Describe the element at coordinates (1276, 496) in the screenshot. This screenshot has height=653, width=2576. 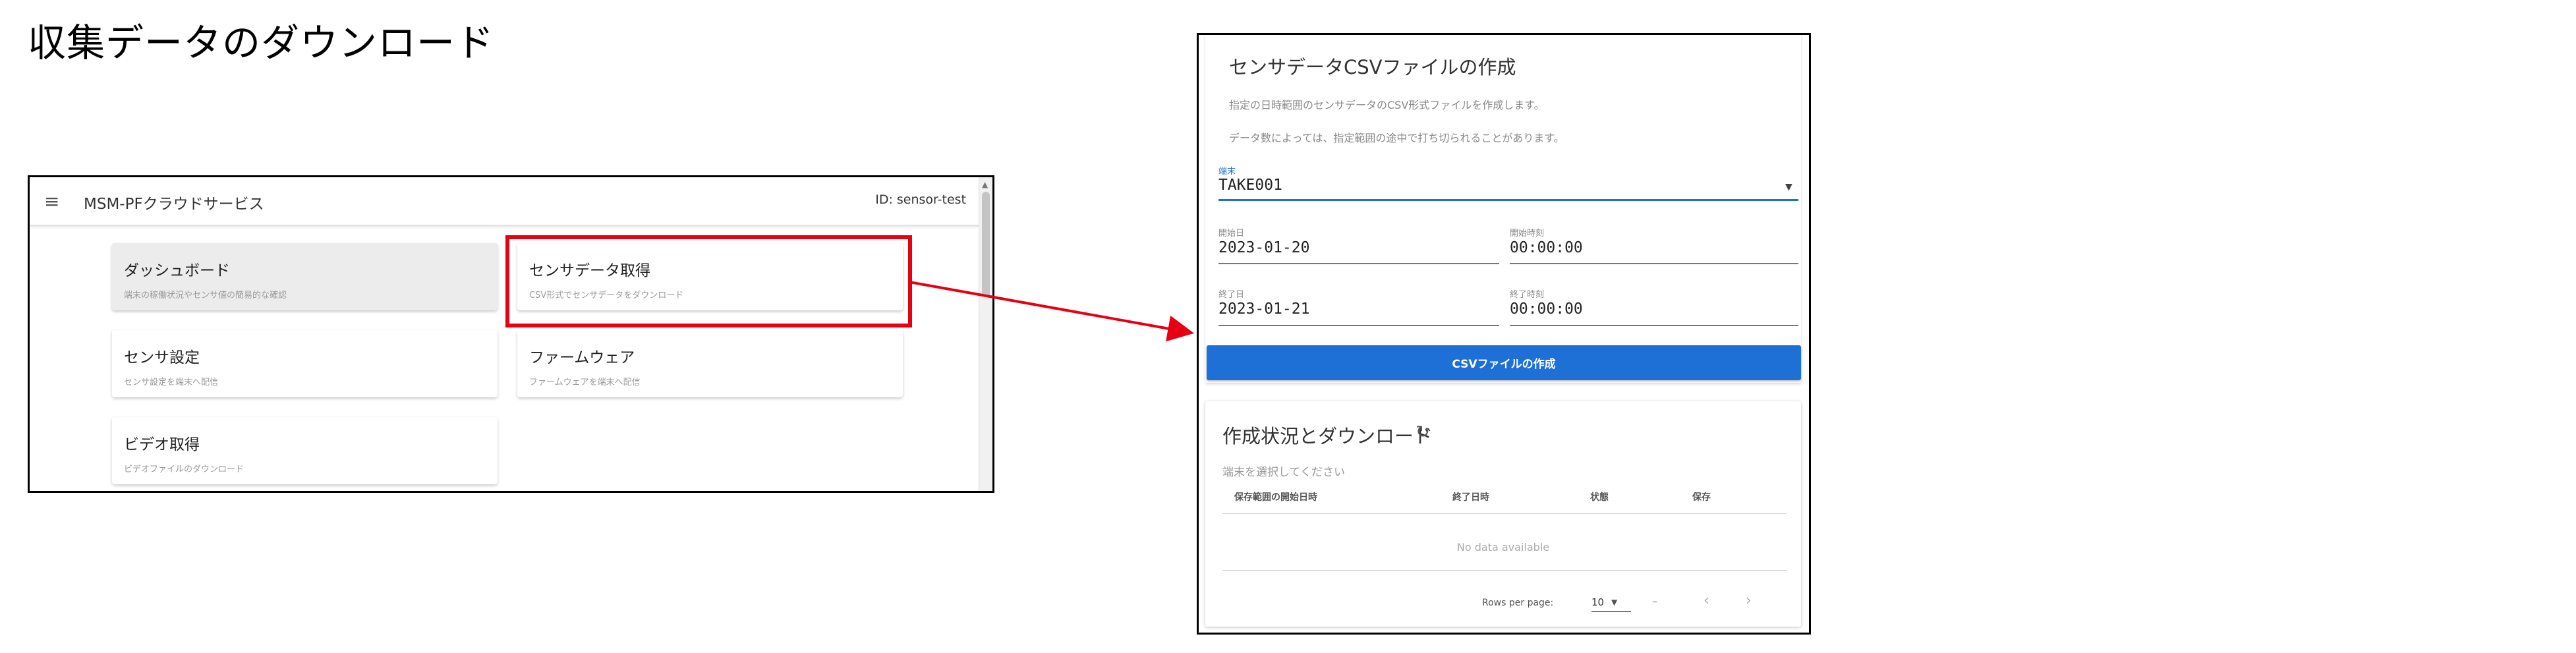
I see `column-header: 保存範囲の開始日時` at that location.